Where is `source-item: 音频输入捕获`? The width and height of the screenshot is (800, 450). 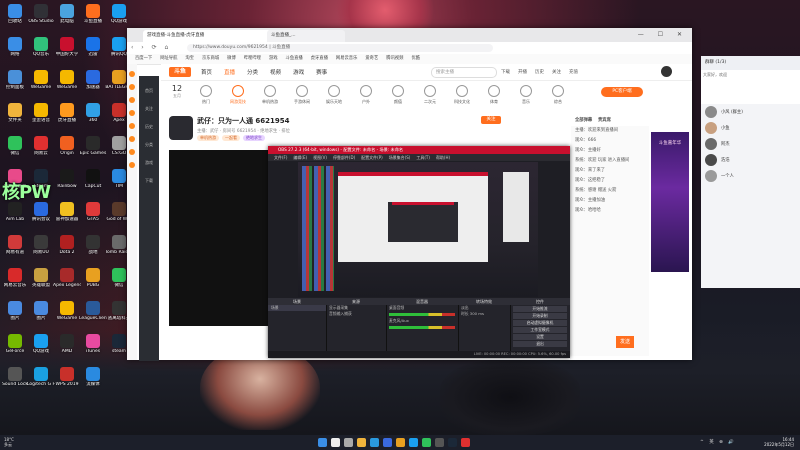 source-item: 音频输入捕获 is located at coordinates (356, 314).